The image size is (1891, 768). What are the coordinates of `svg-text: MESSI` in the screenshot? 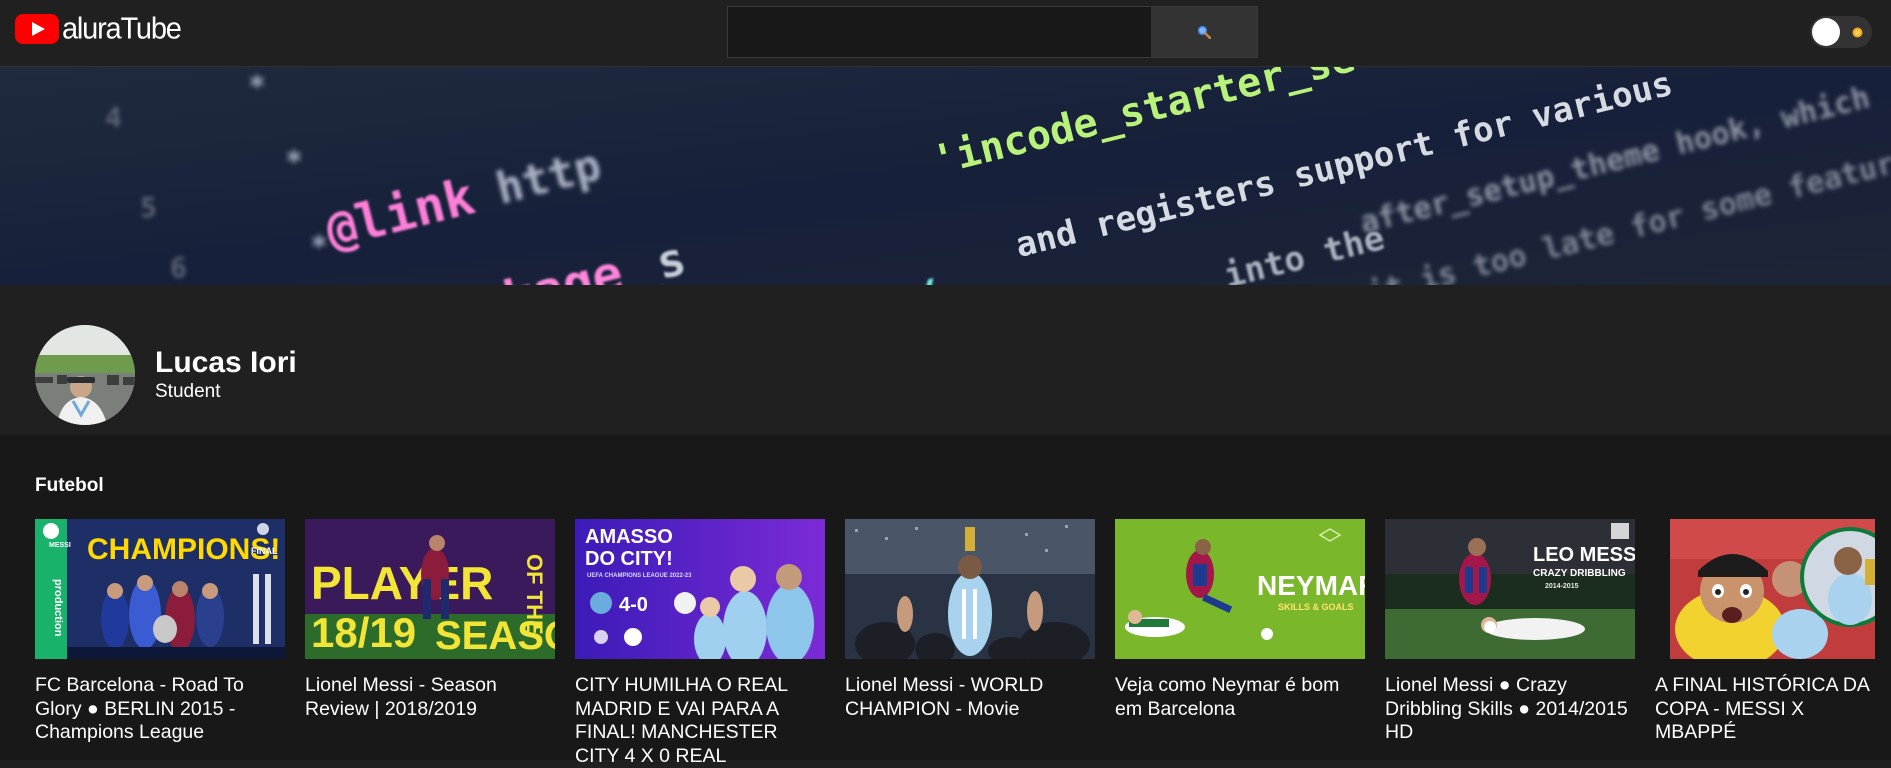 It's located at (60, 545).